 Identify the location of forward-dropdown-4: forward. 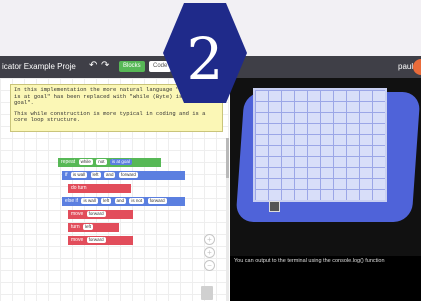
(96, 240).